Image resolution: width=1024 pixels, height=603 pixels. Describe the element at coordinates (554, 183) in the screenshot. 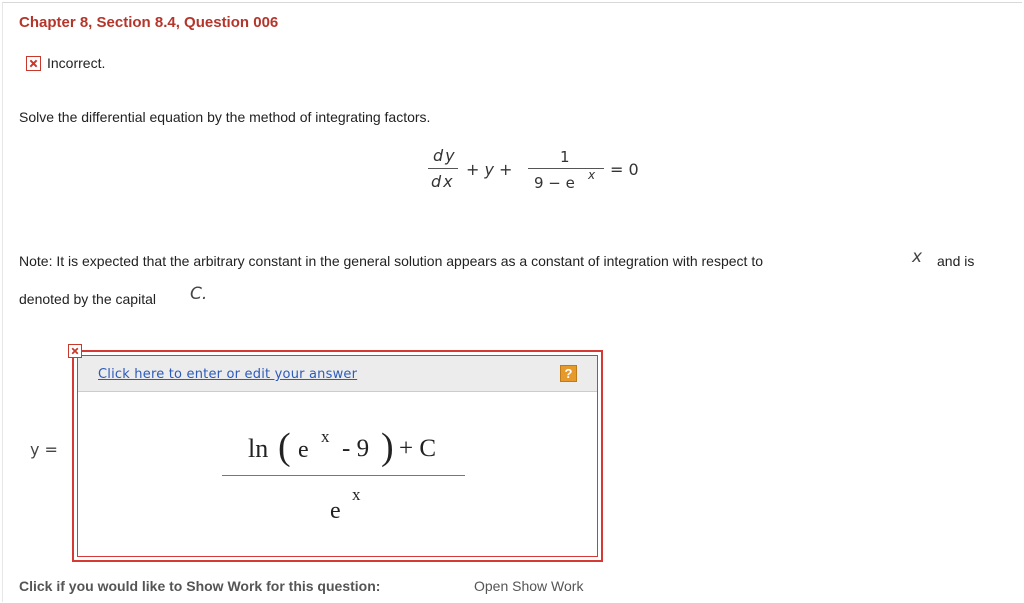

I see `eq-denominator: 9 − e` at that location.